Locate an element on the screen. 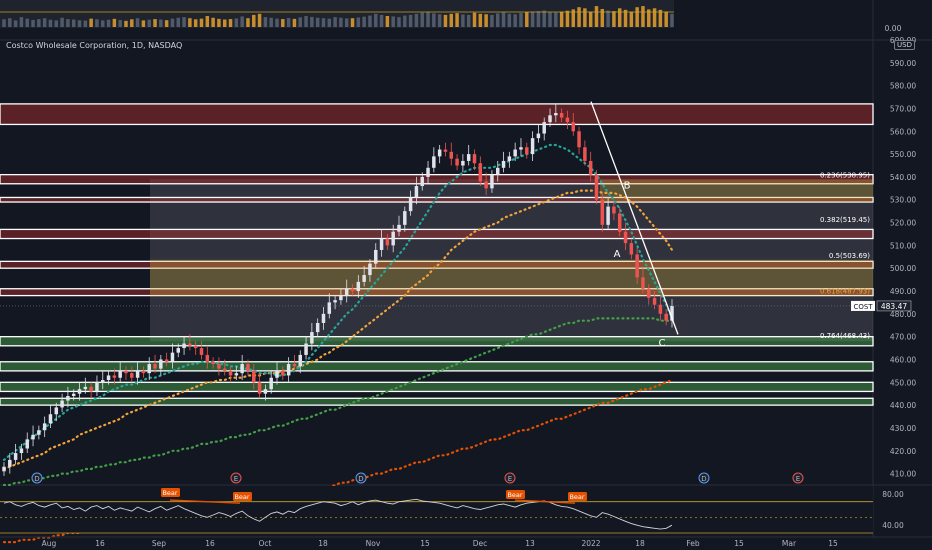 Image resolution: width=932 pixels, height=550 pixels. time-tick-label: Aug is located at coordinates (49, 543).